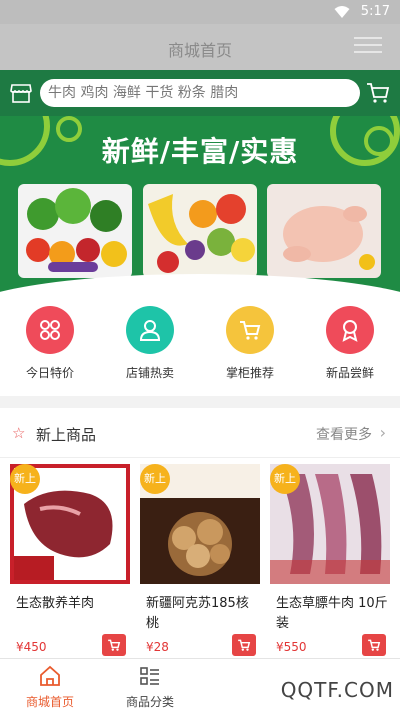  I want to click on section-title: 新上商品, so click(66, 435).